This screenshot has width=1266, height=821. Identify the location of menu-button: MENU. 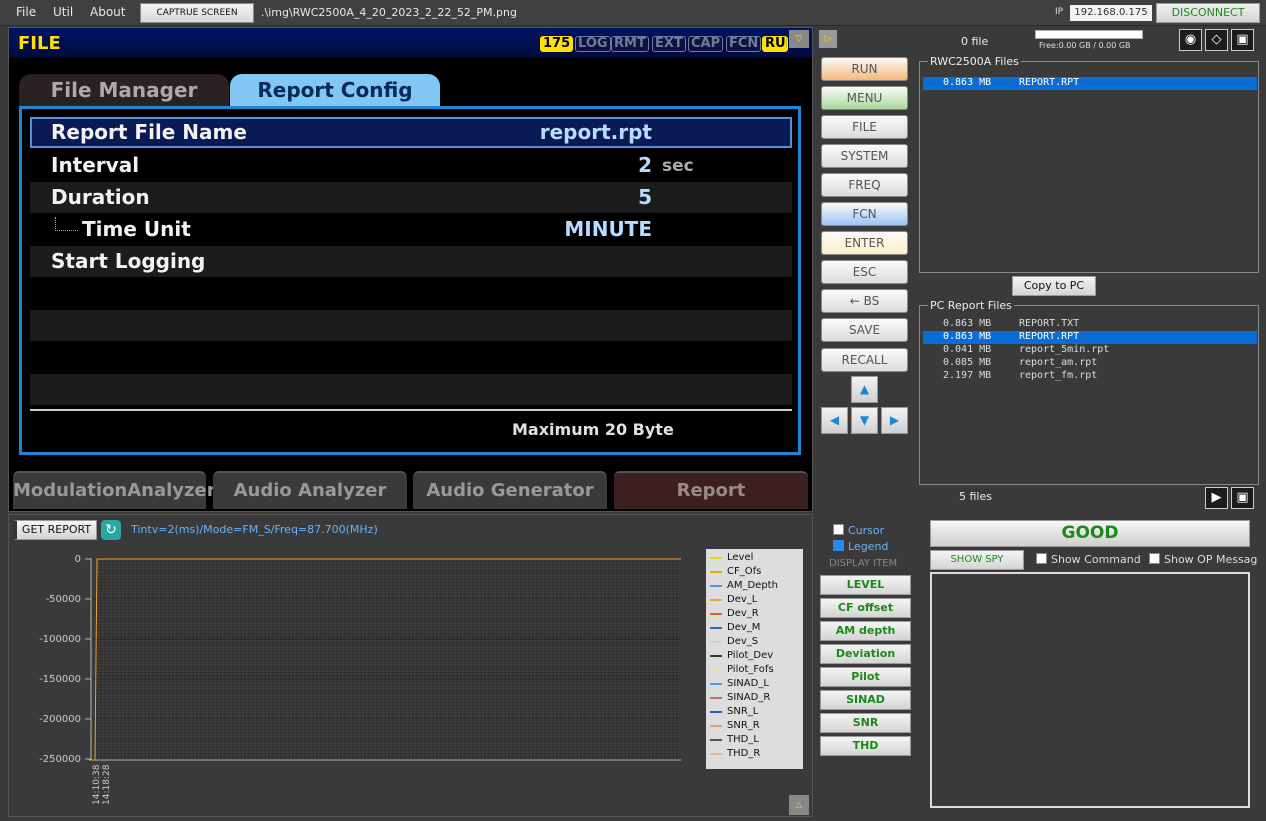
(864, 98).